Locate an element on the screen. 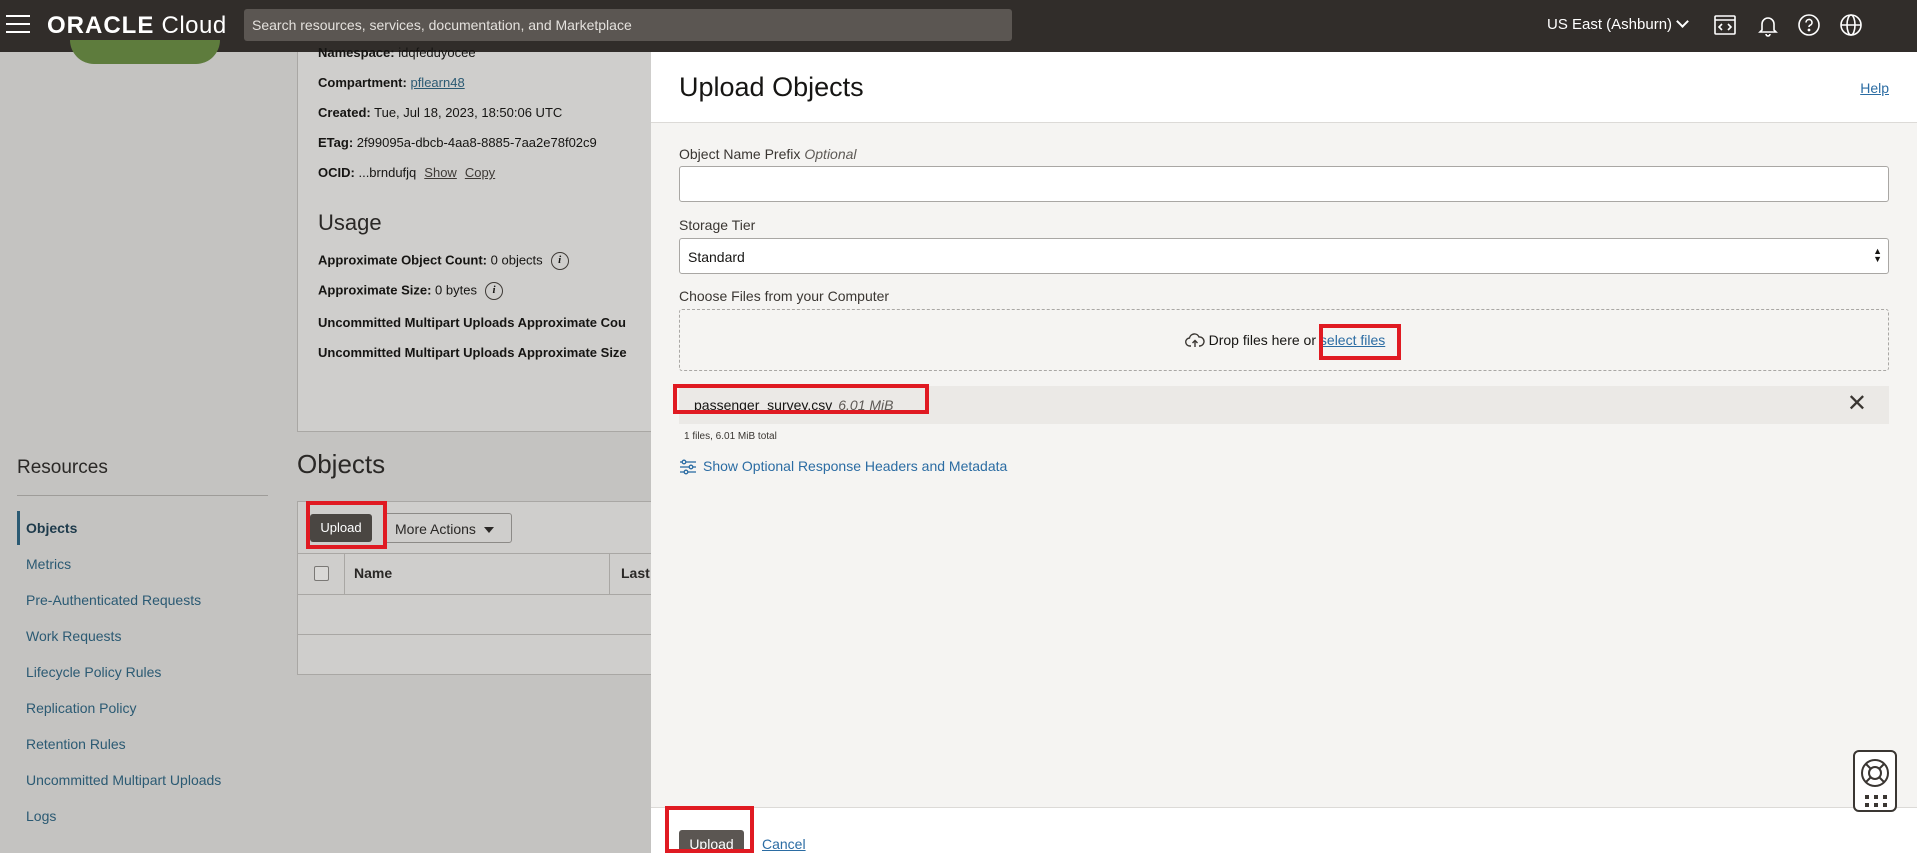 The height and width of the screenshot is (853, 1917). ocid-copy-link: Copy is located at coordinates (480, 172).